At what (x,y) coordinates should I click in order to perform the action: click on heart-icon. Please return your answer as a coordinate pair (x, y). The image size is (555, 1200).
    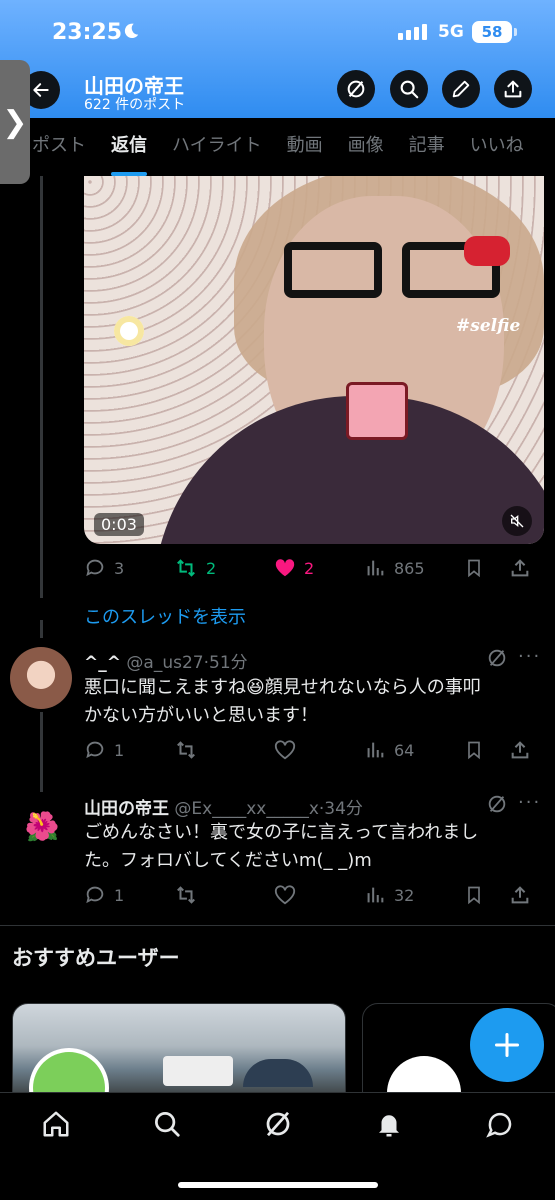
    Looking at the image, I should click on (285, 750).